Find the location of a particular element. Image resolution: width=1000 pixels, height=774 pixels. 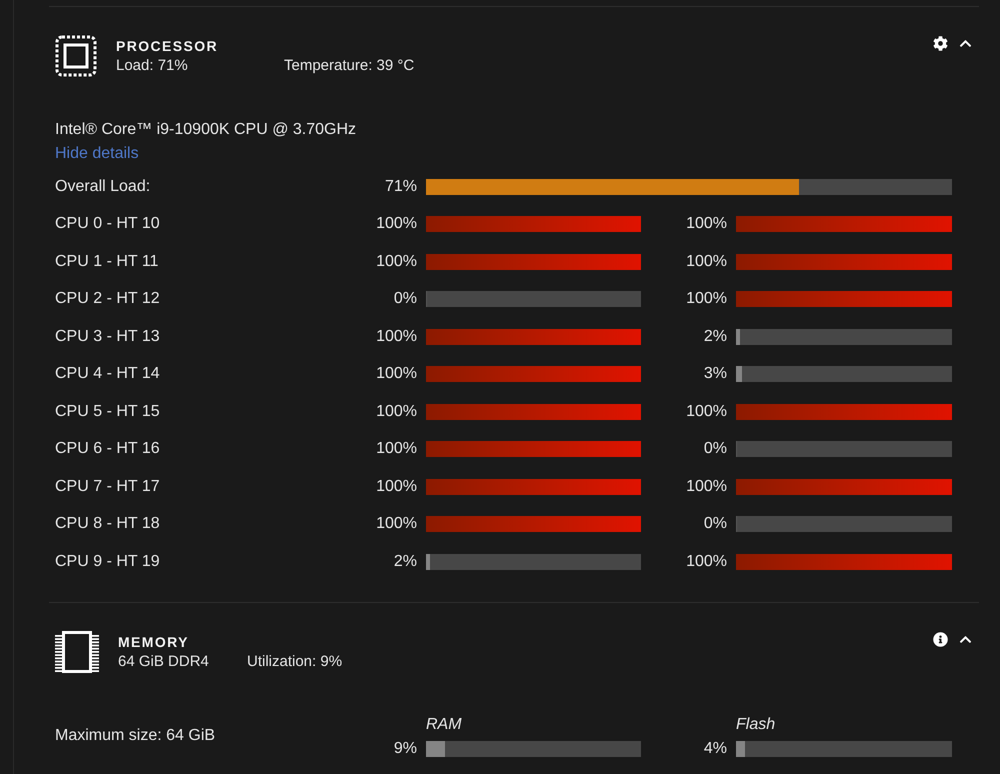

section-stat: Utilization: 9% is located at coordinates (294, 662).